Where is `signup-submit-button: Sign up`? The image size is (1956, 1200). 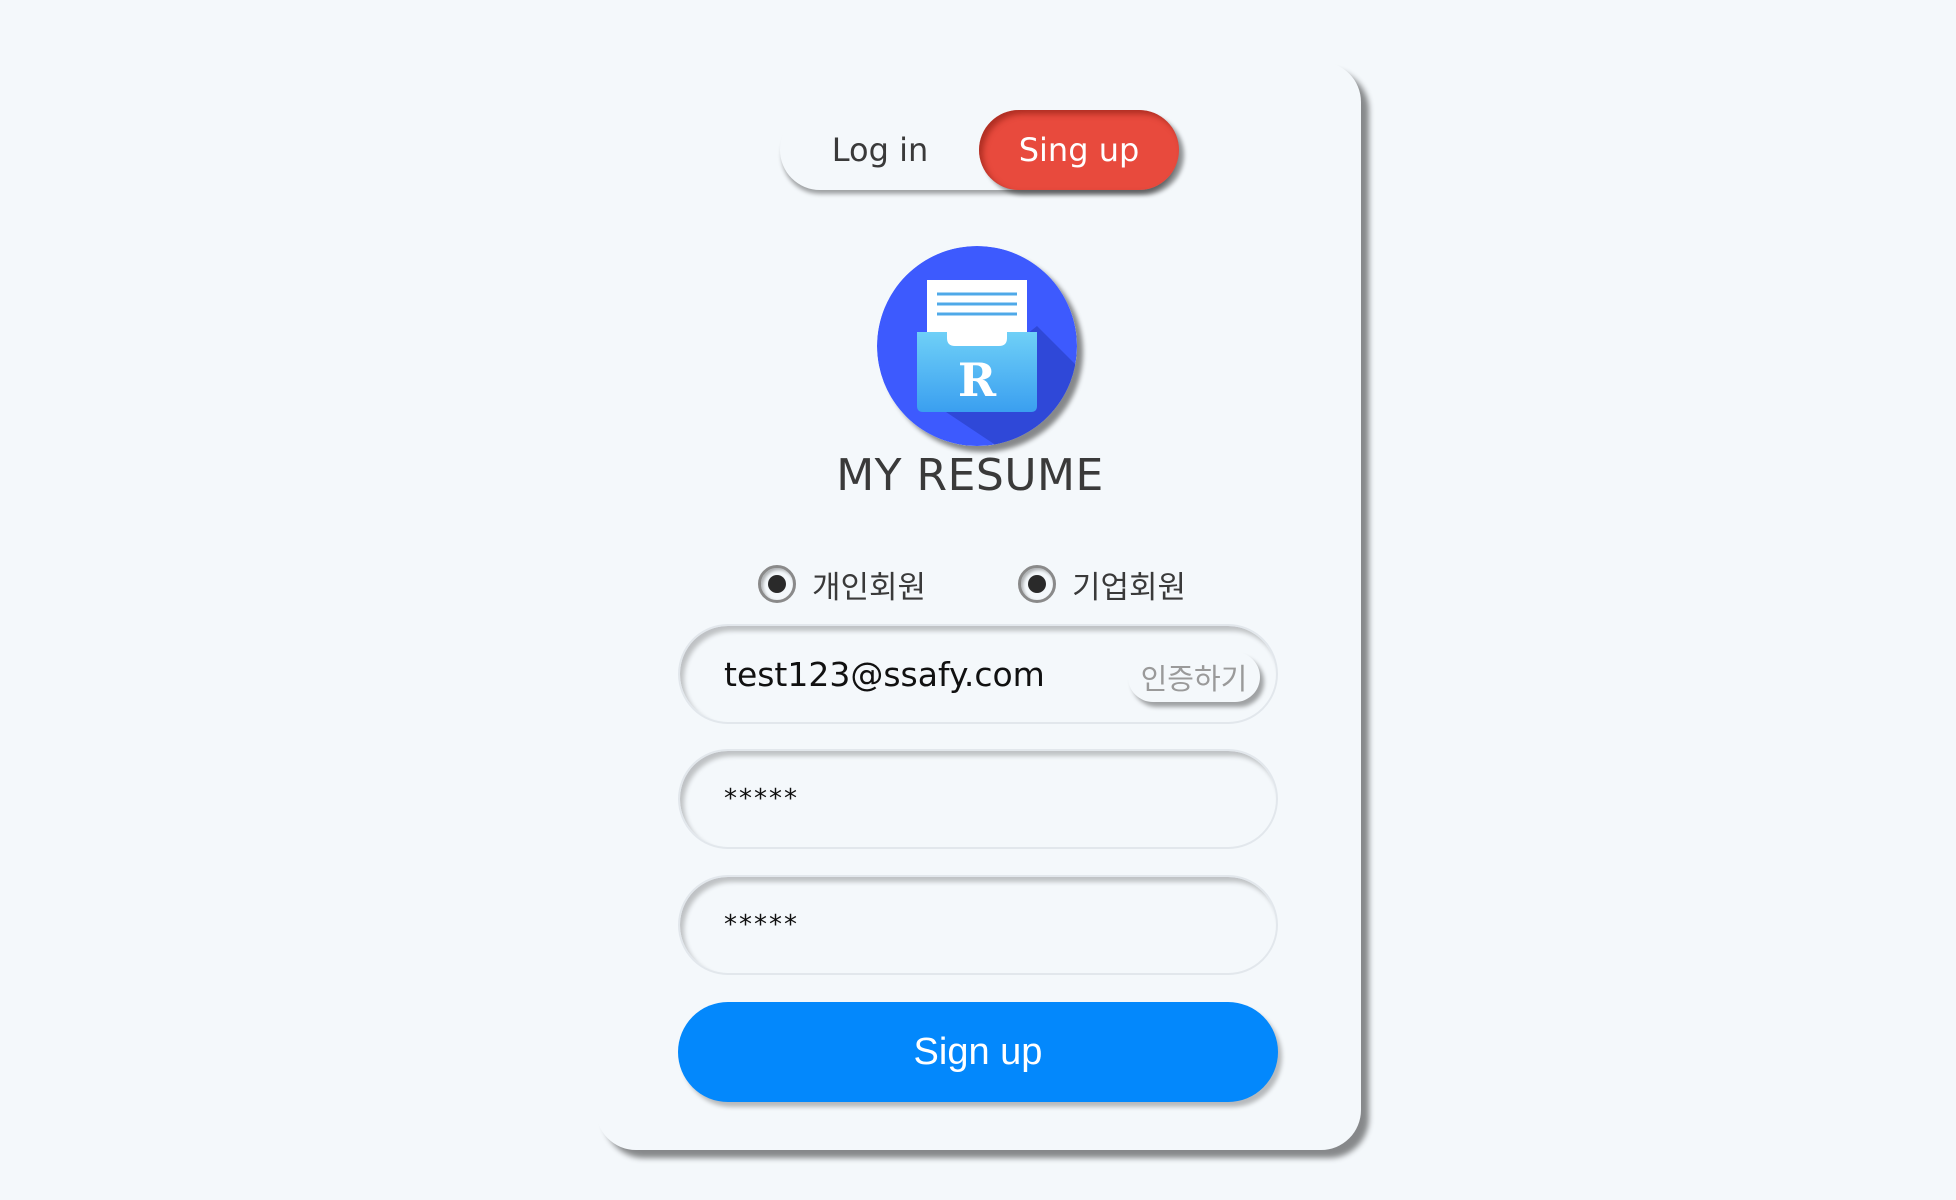 signup-submit-button: Sign up is located at coordinates (978, 1052).